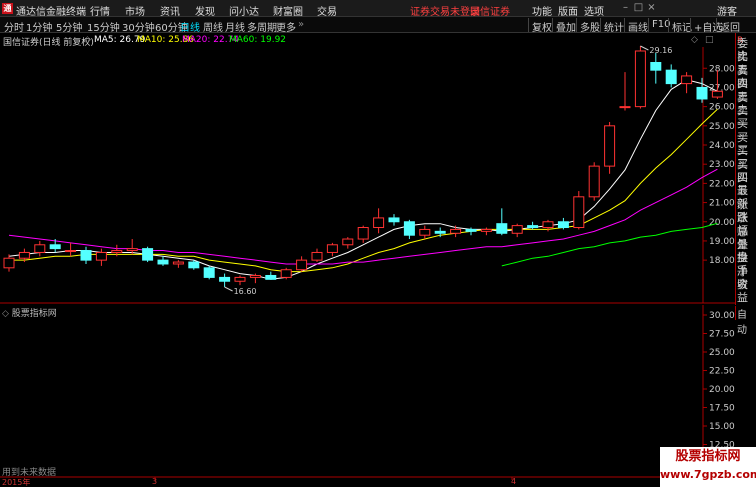  Describe the element at coordinates (722, 409) in the screenshot. I see `indicator-ytick-label: 17.50` at that location.